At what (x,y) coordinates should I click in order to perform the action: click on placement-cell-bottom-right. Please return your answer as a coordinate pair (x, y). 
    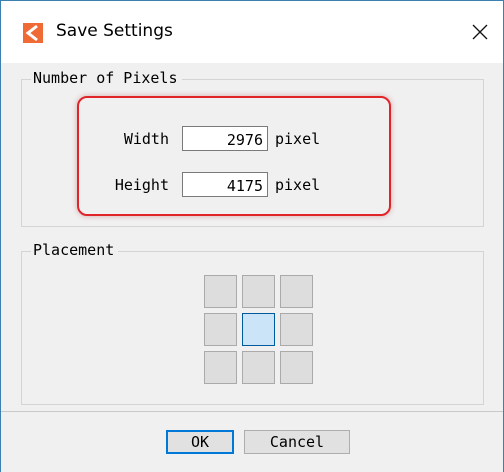
    Looking at the image, I should click on (296, 367).